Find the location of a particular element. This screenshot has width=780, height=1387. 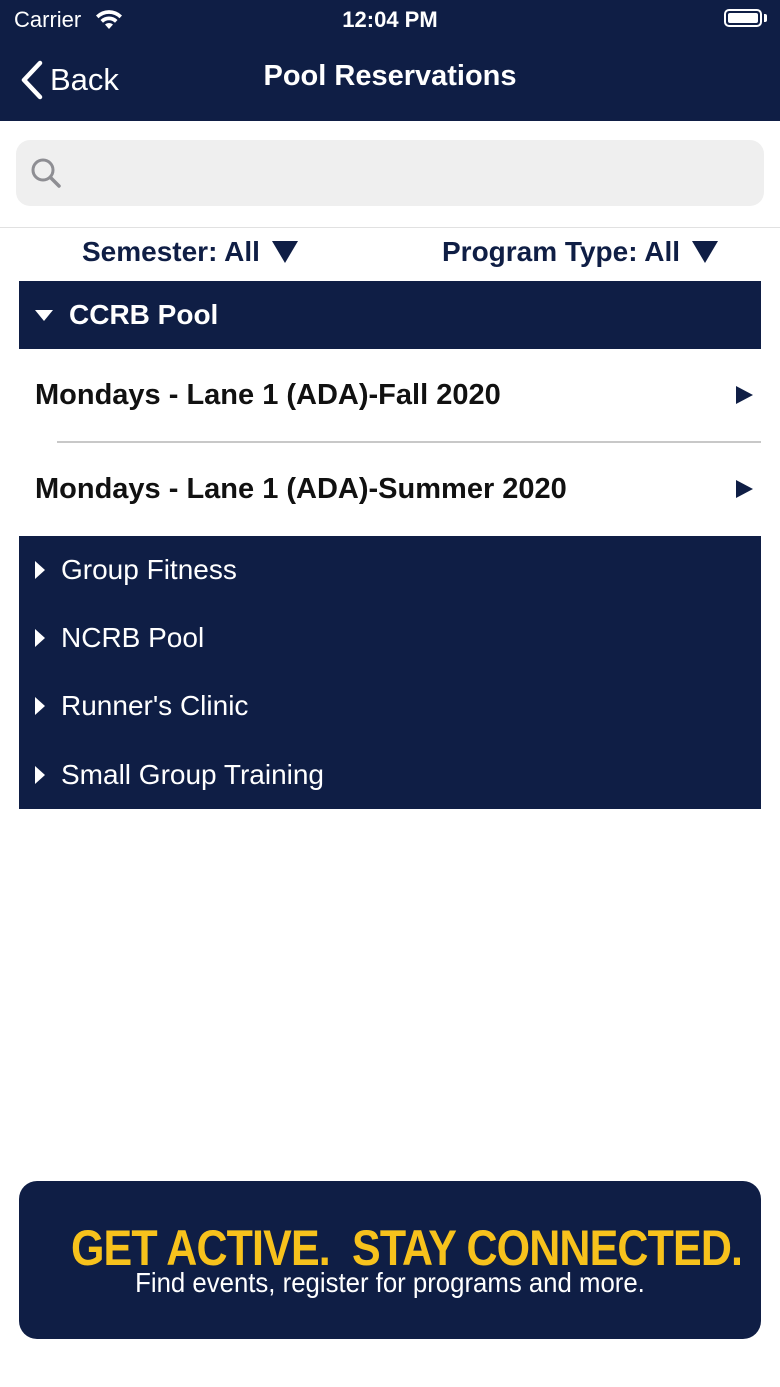

section-header-small-group-training: Small Group Training is located at coordinates (390, 775).